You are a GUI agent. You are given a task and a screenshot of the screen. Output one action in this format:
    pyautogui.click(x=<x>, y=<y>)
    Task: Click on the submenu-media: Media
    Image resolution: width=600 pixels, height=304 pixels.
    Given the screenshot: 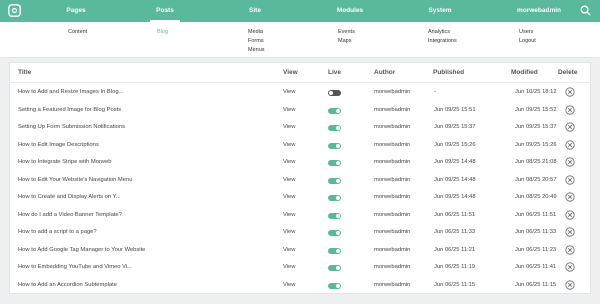 What is the action you would take?
    pyautogui.click(x=255, y=32)
    